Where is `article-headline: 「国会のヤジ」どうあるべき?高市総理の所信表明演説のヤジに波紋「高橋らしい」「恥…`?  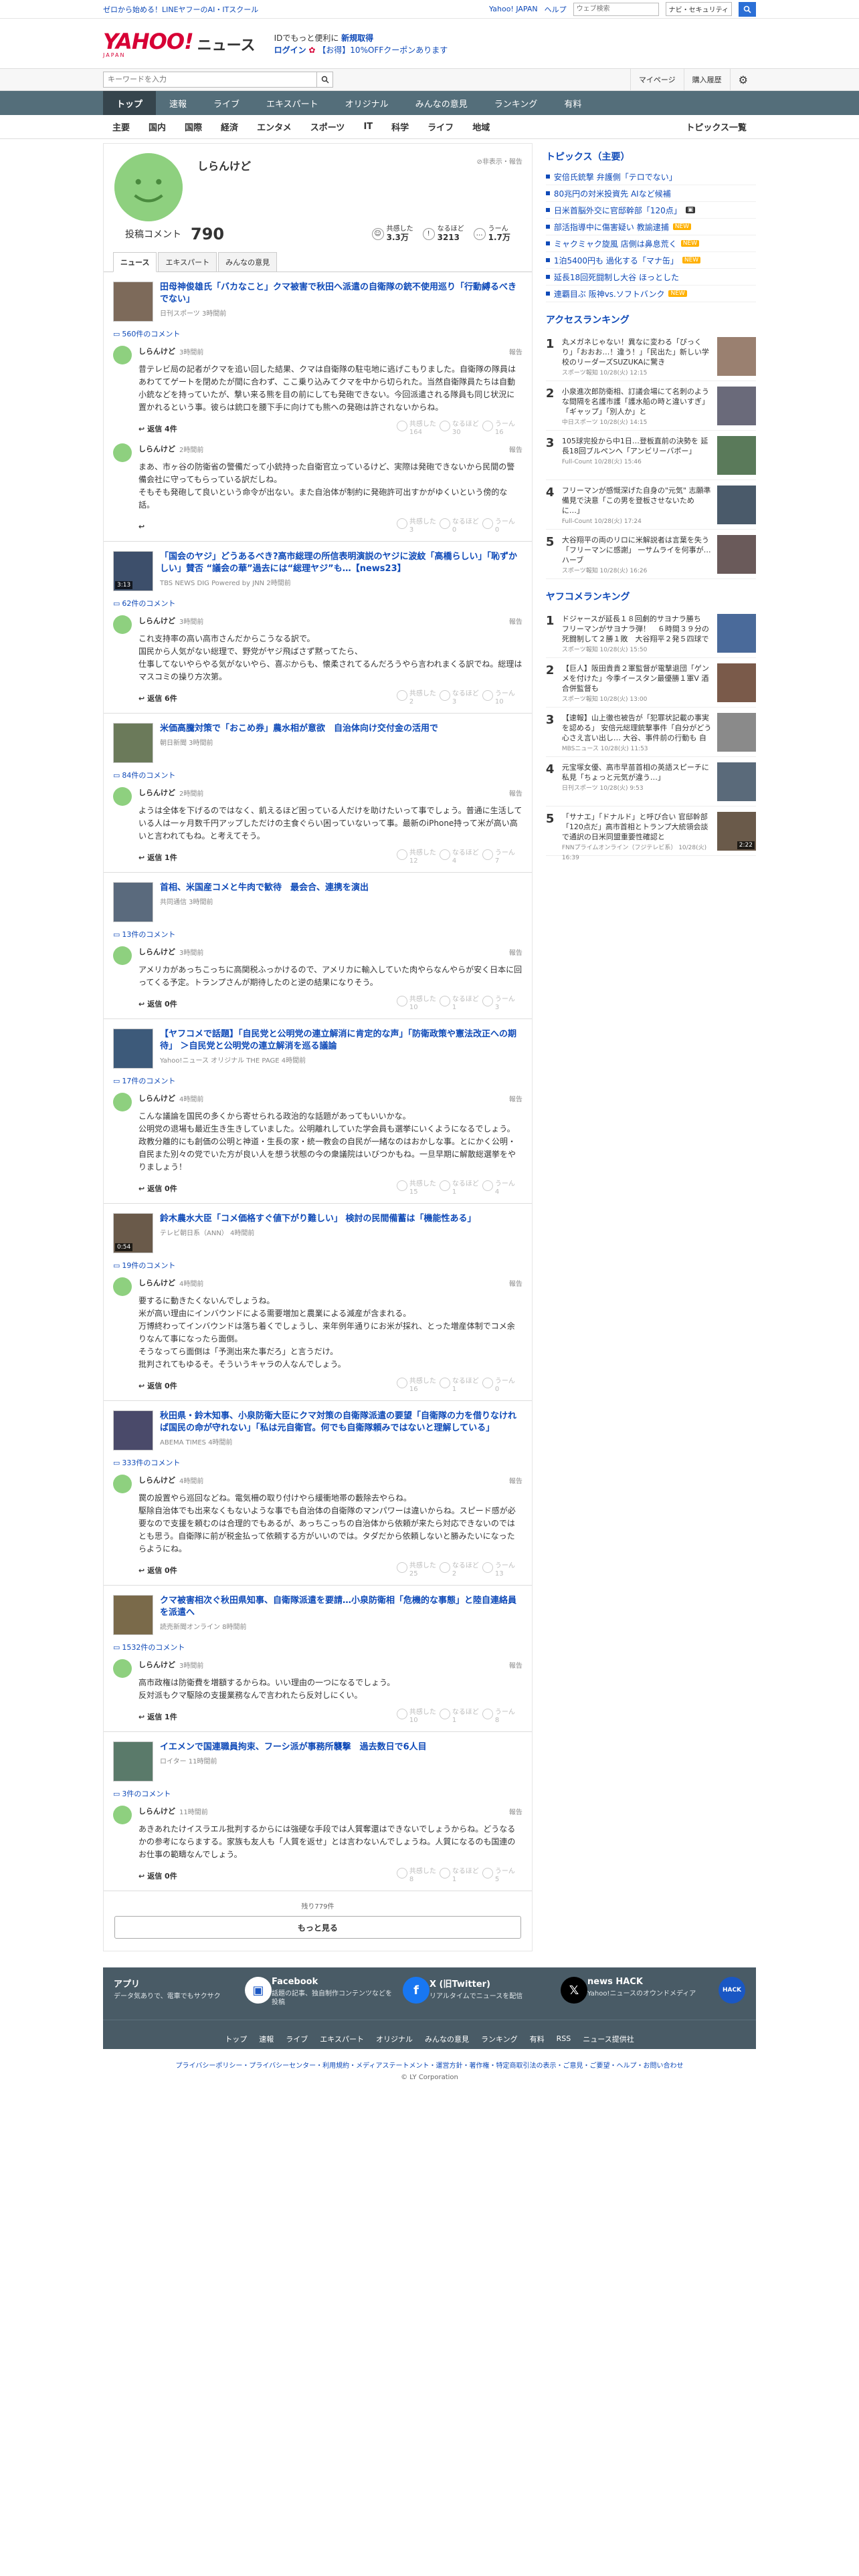
article-headline: 「国会のヤジ」どうあるべき?高市総理の所信表明演説のヤジに波紋「高橋らしい」「恥… is located at coordinates (341, 563).